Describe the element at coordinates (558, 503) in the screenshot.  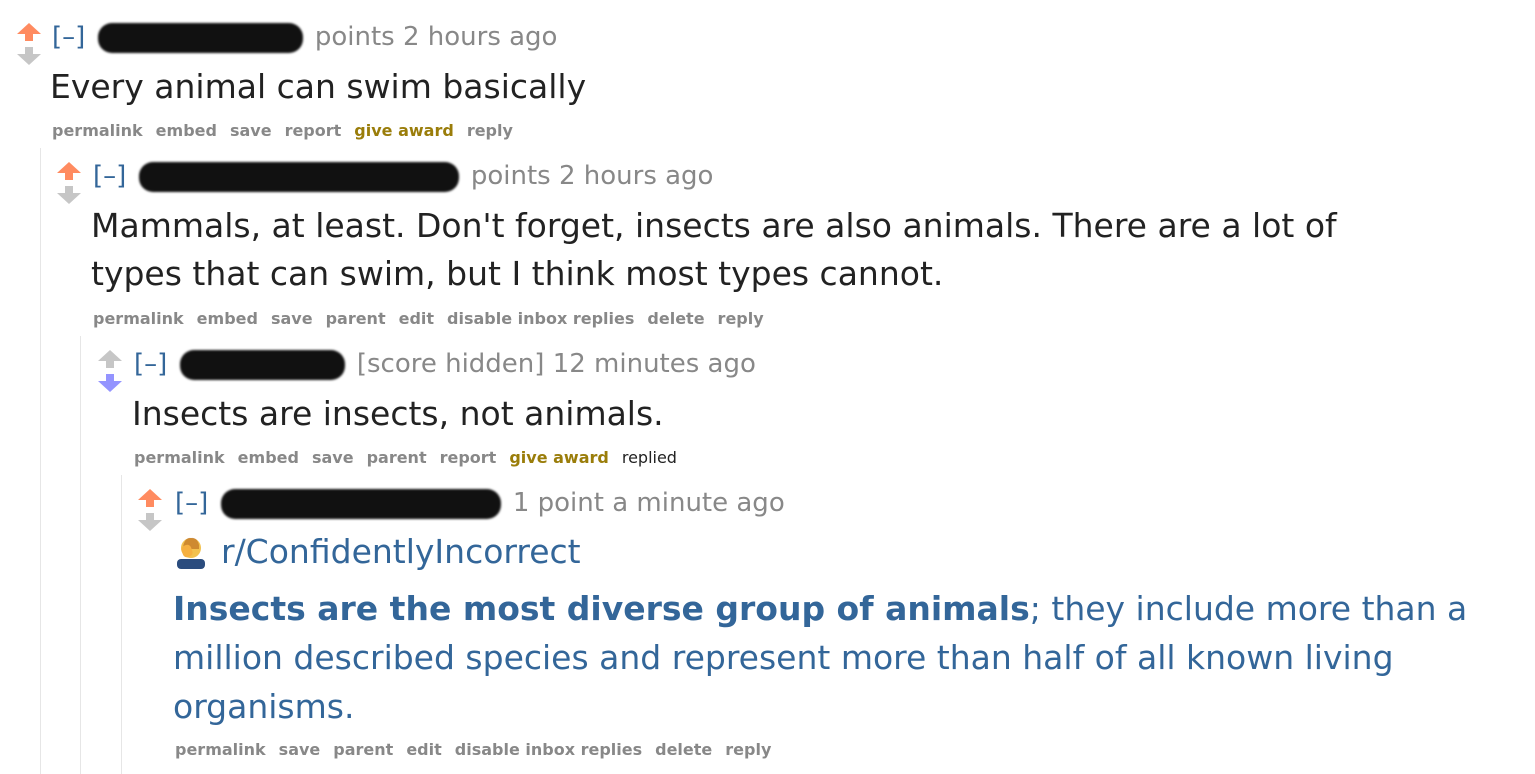
I see `score: 1 point` at that location.